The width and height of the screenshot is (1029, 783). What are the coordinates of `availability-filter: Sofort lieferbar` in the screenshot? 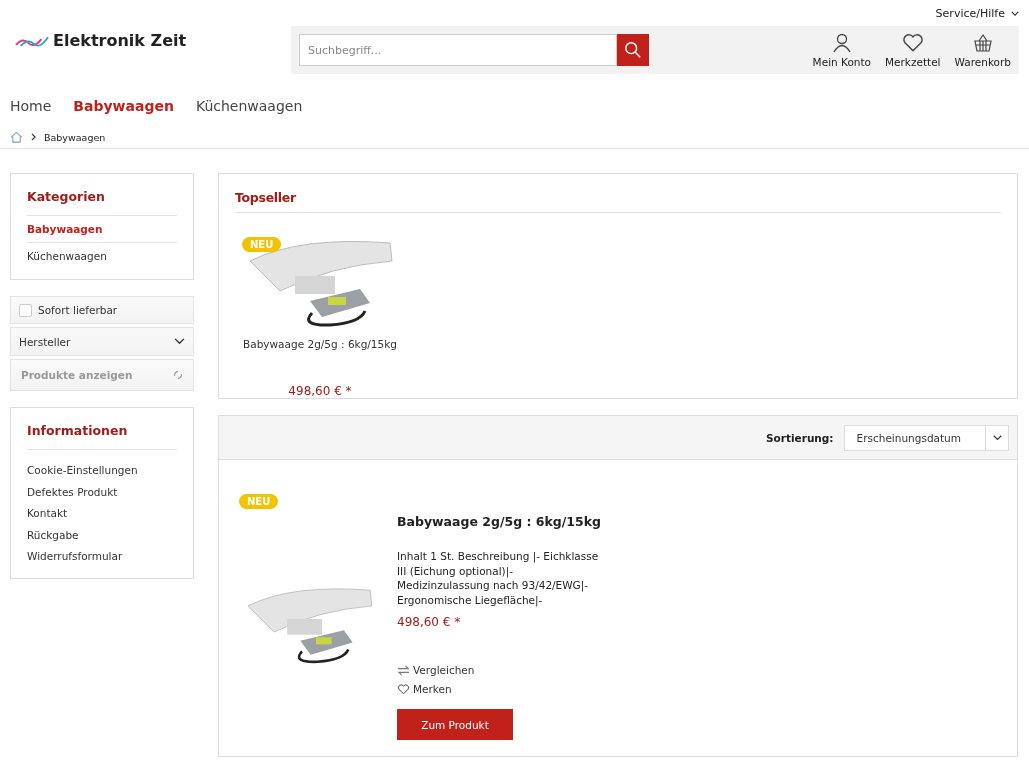 It's located at (102, 310).